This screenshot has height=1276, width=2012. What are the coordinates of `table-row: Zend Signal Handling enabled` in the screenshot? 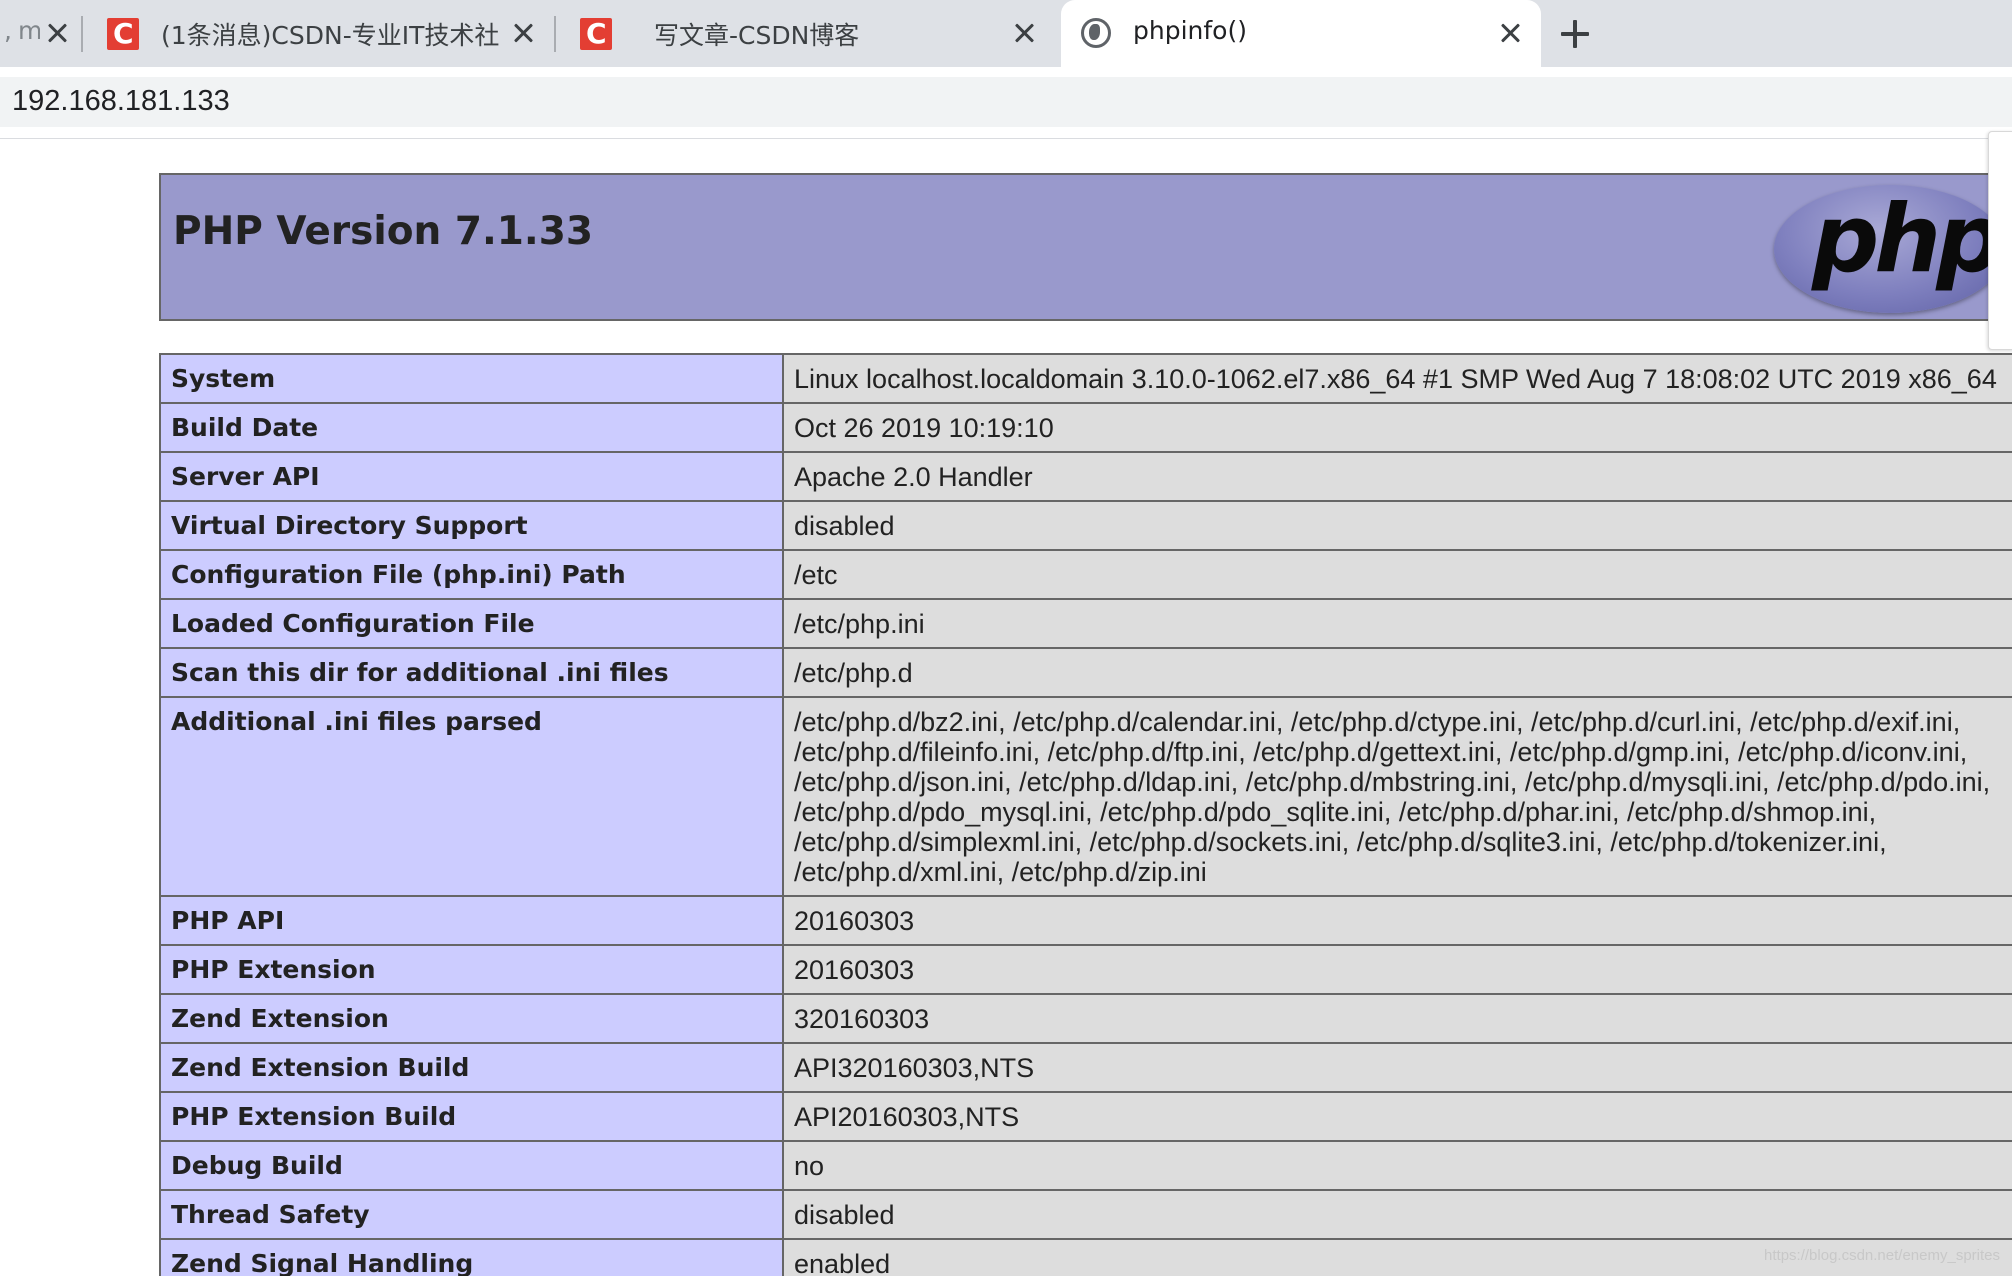 It's located at (1085, 1257).